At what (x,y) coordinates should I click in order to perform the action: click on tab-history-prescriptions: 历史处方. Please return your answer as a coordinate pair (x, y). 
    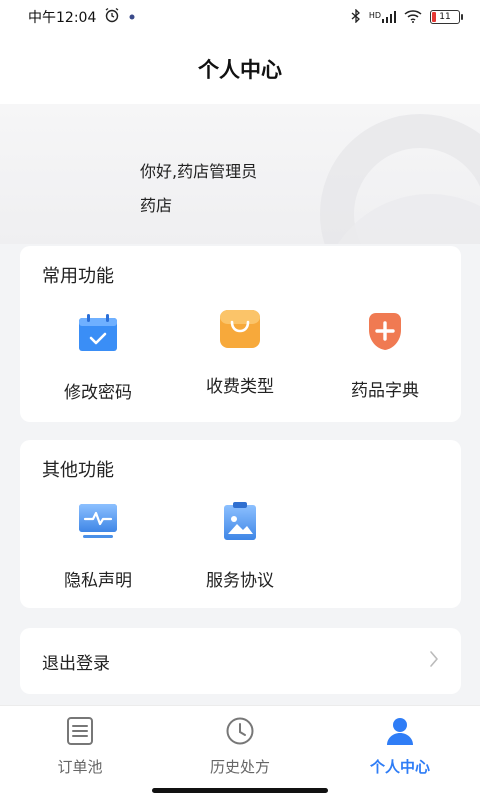
    Looking at the image, I should click on (240, 746).